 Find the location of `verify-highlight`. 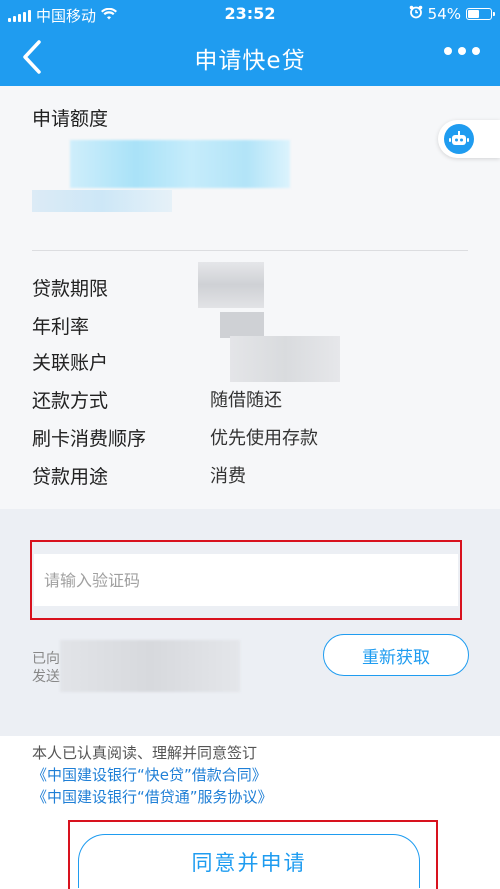

verify-highlight is located at coordinates (246, 580).